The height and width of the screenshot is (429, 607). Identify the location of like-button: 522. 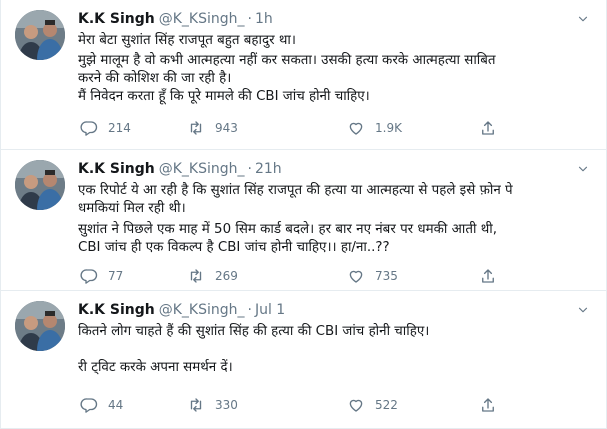
(372, 405).